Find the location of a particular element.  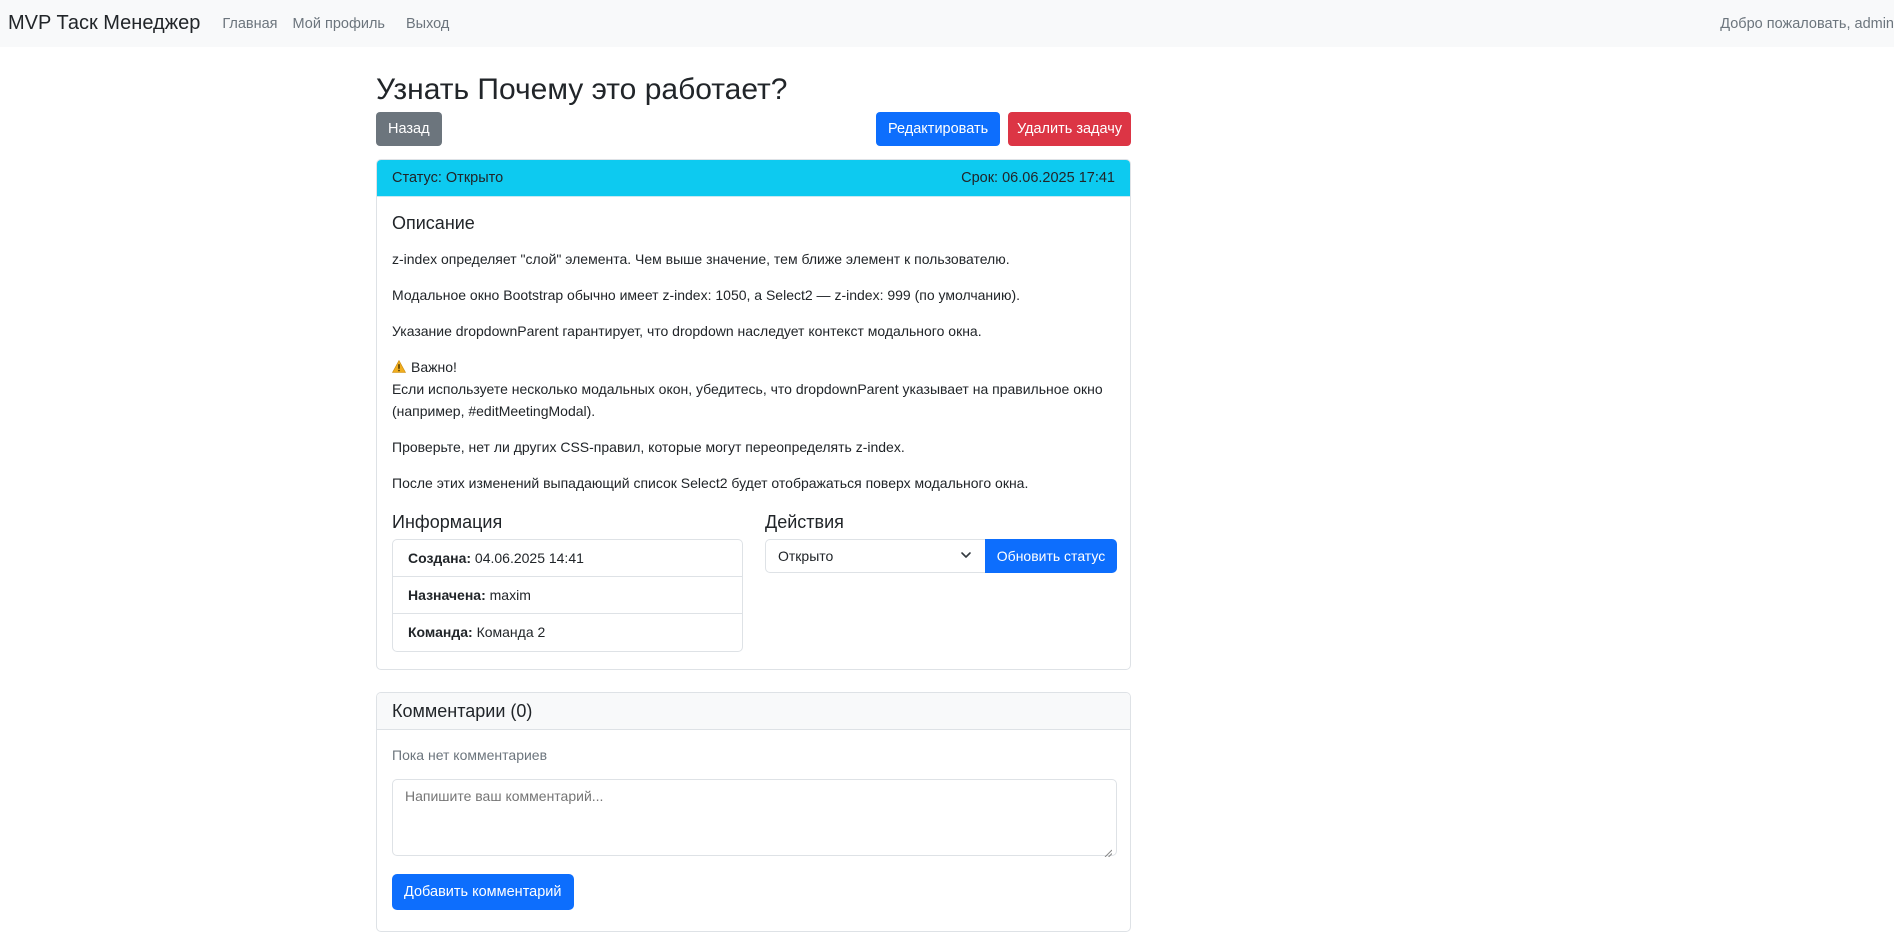

due-date-text: Срок: 06.06.2025 17:41 is located at coordinates (1038, 178).